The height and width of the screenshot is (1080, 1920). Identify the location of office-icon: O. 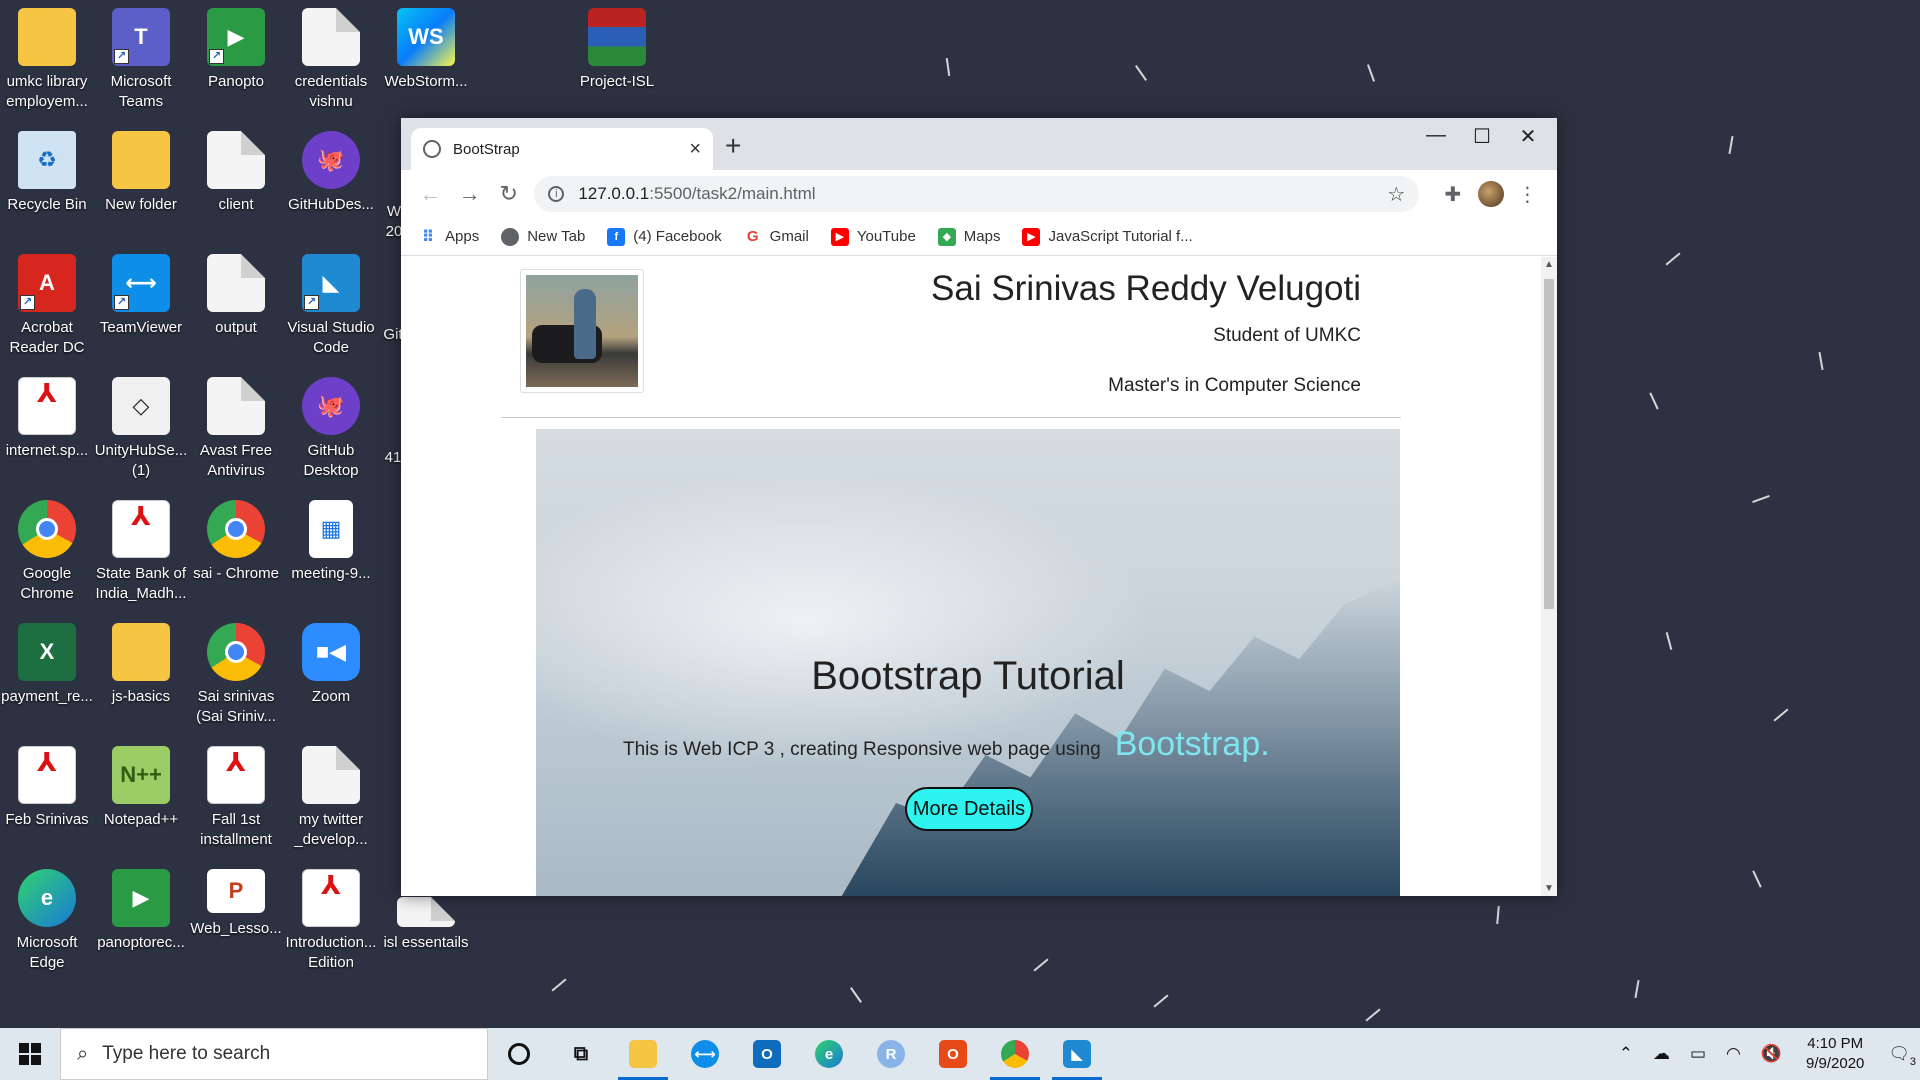
(953, 1054).